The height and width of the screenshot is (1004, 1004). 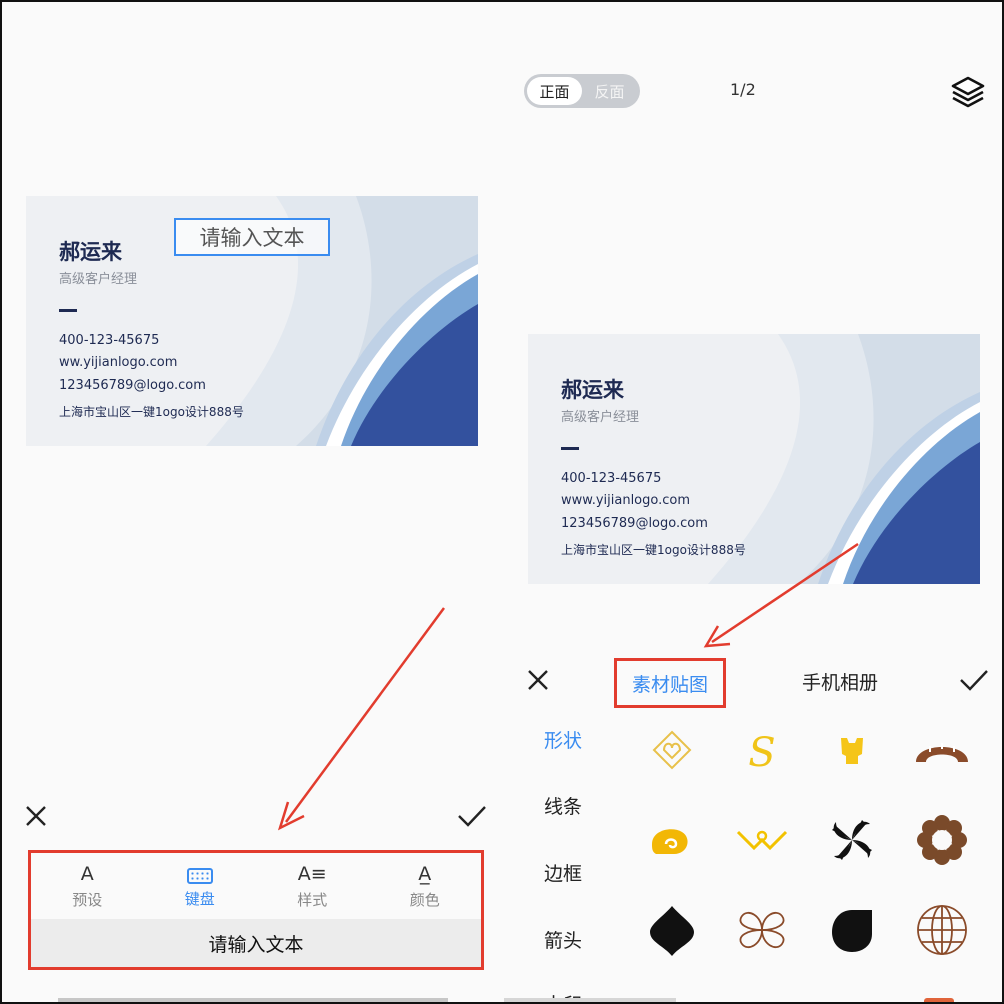 I want to click on brown-arch-icon, so click(x=942, y=750).